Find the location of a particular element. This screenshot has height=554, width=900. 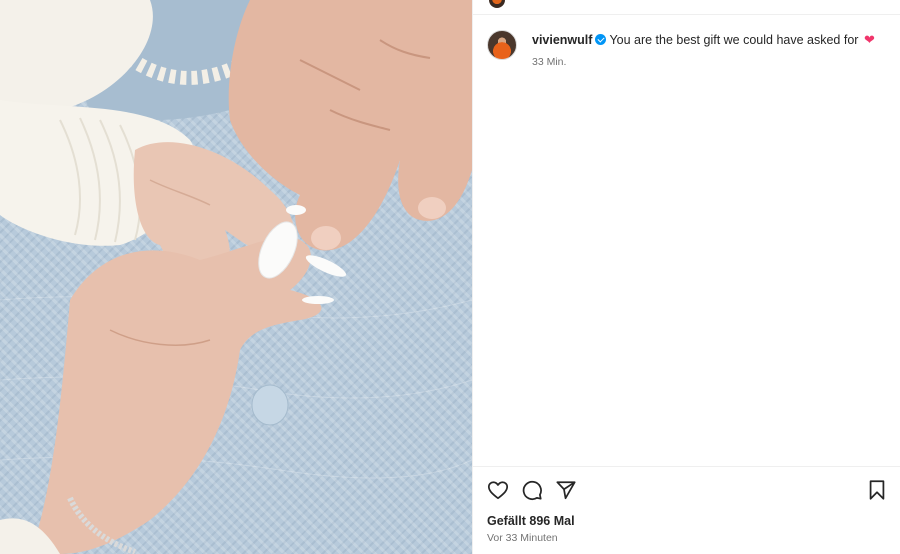

like-button is located at coordinates (498, 490).